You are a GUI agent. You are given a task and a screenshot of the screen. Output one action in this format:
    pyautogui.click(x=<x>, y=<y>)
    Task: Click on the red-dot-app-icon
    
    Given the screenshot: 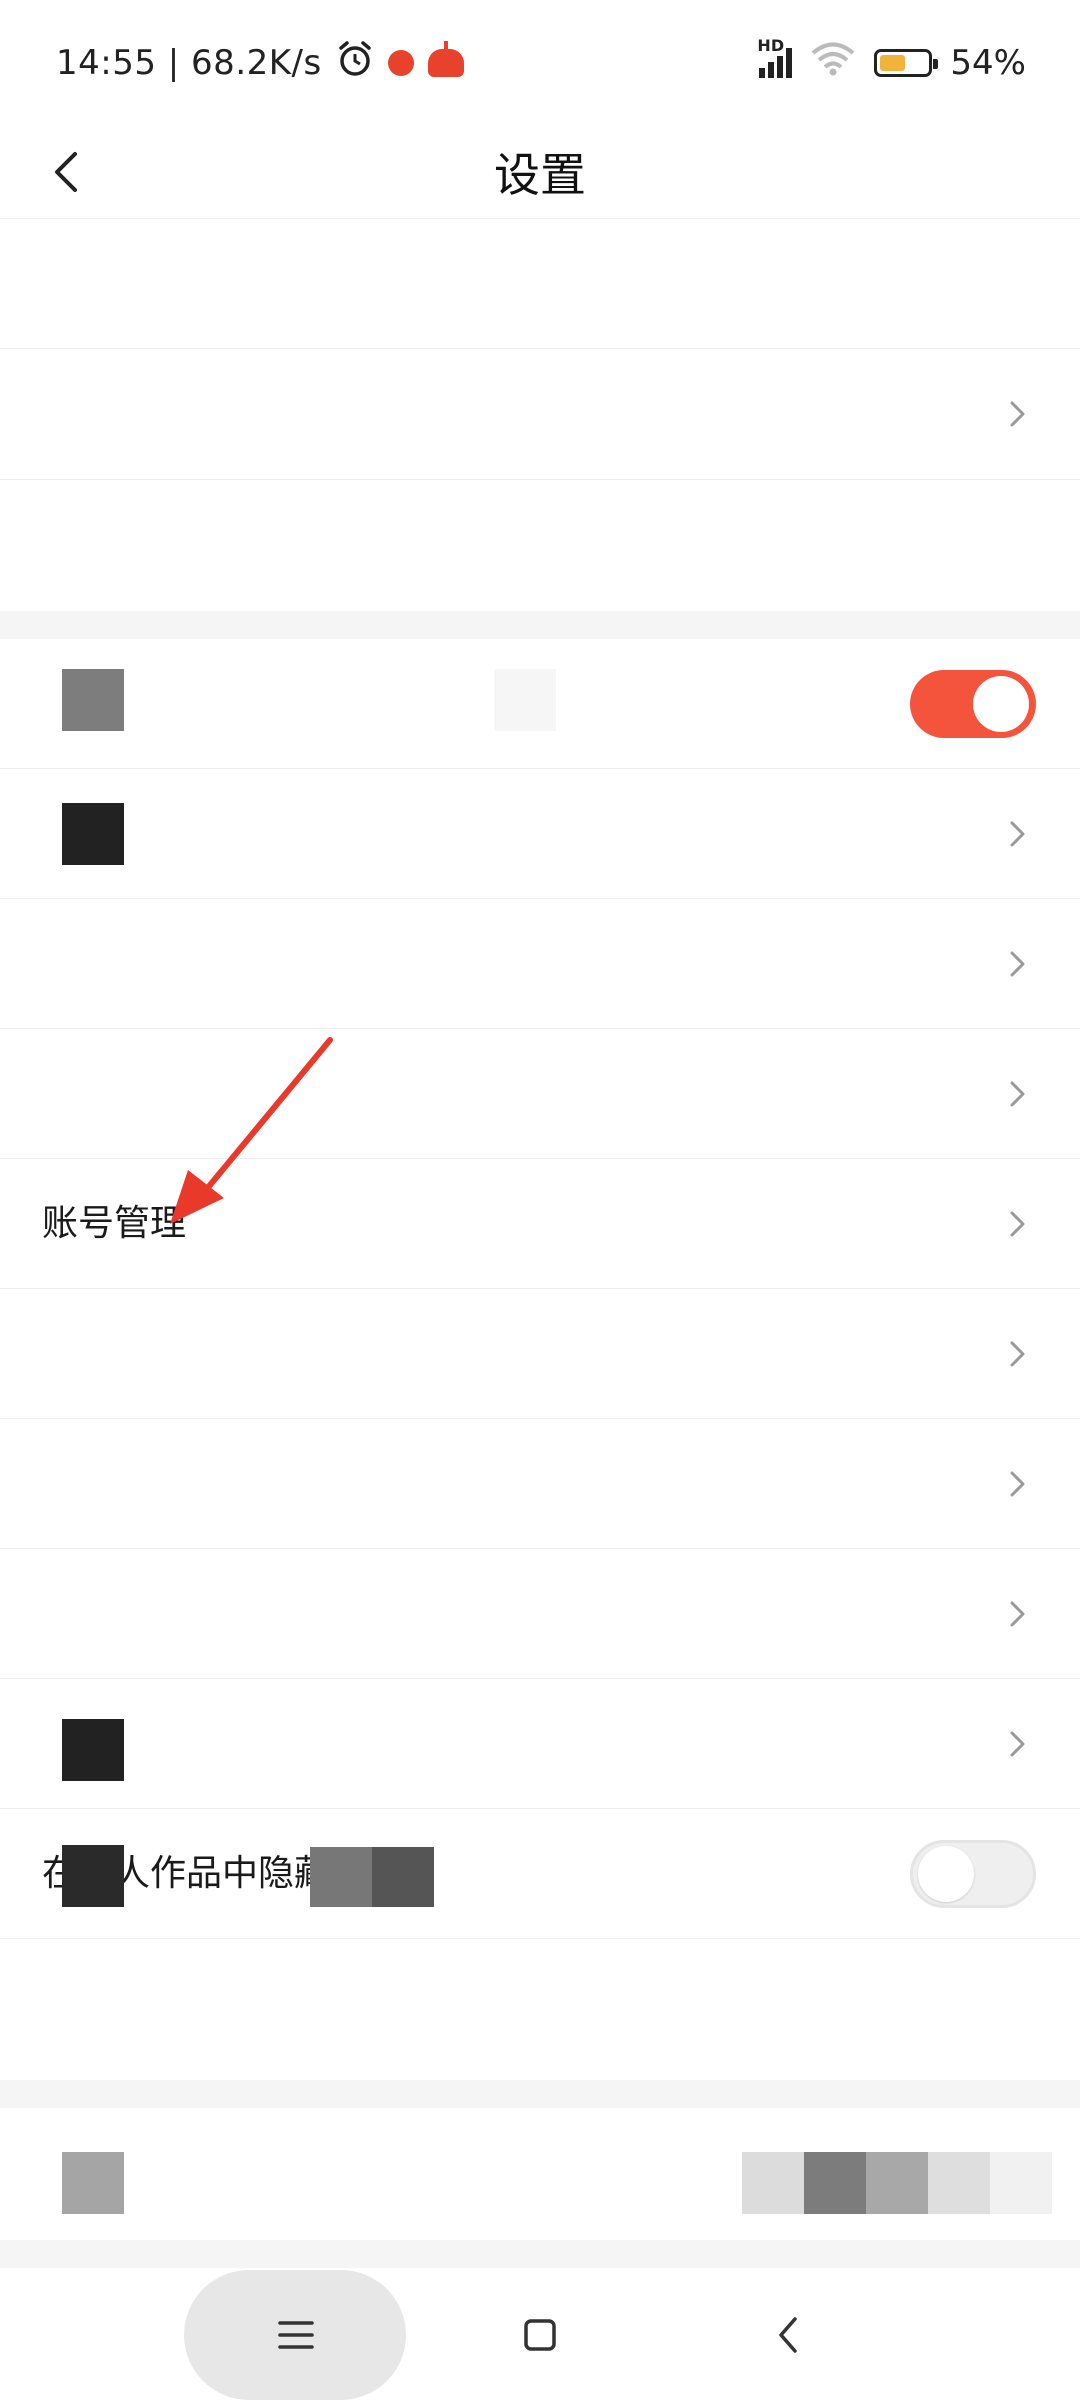 What is the action you would take?
    pyautogui.click(x=400, y=63)
    